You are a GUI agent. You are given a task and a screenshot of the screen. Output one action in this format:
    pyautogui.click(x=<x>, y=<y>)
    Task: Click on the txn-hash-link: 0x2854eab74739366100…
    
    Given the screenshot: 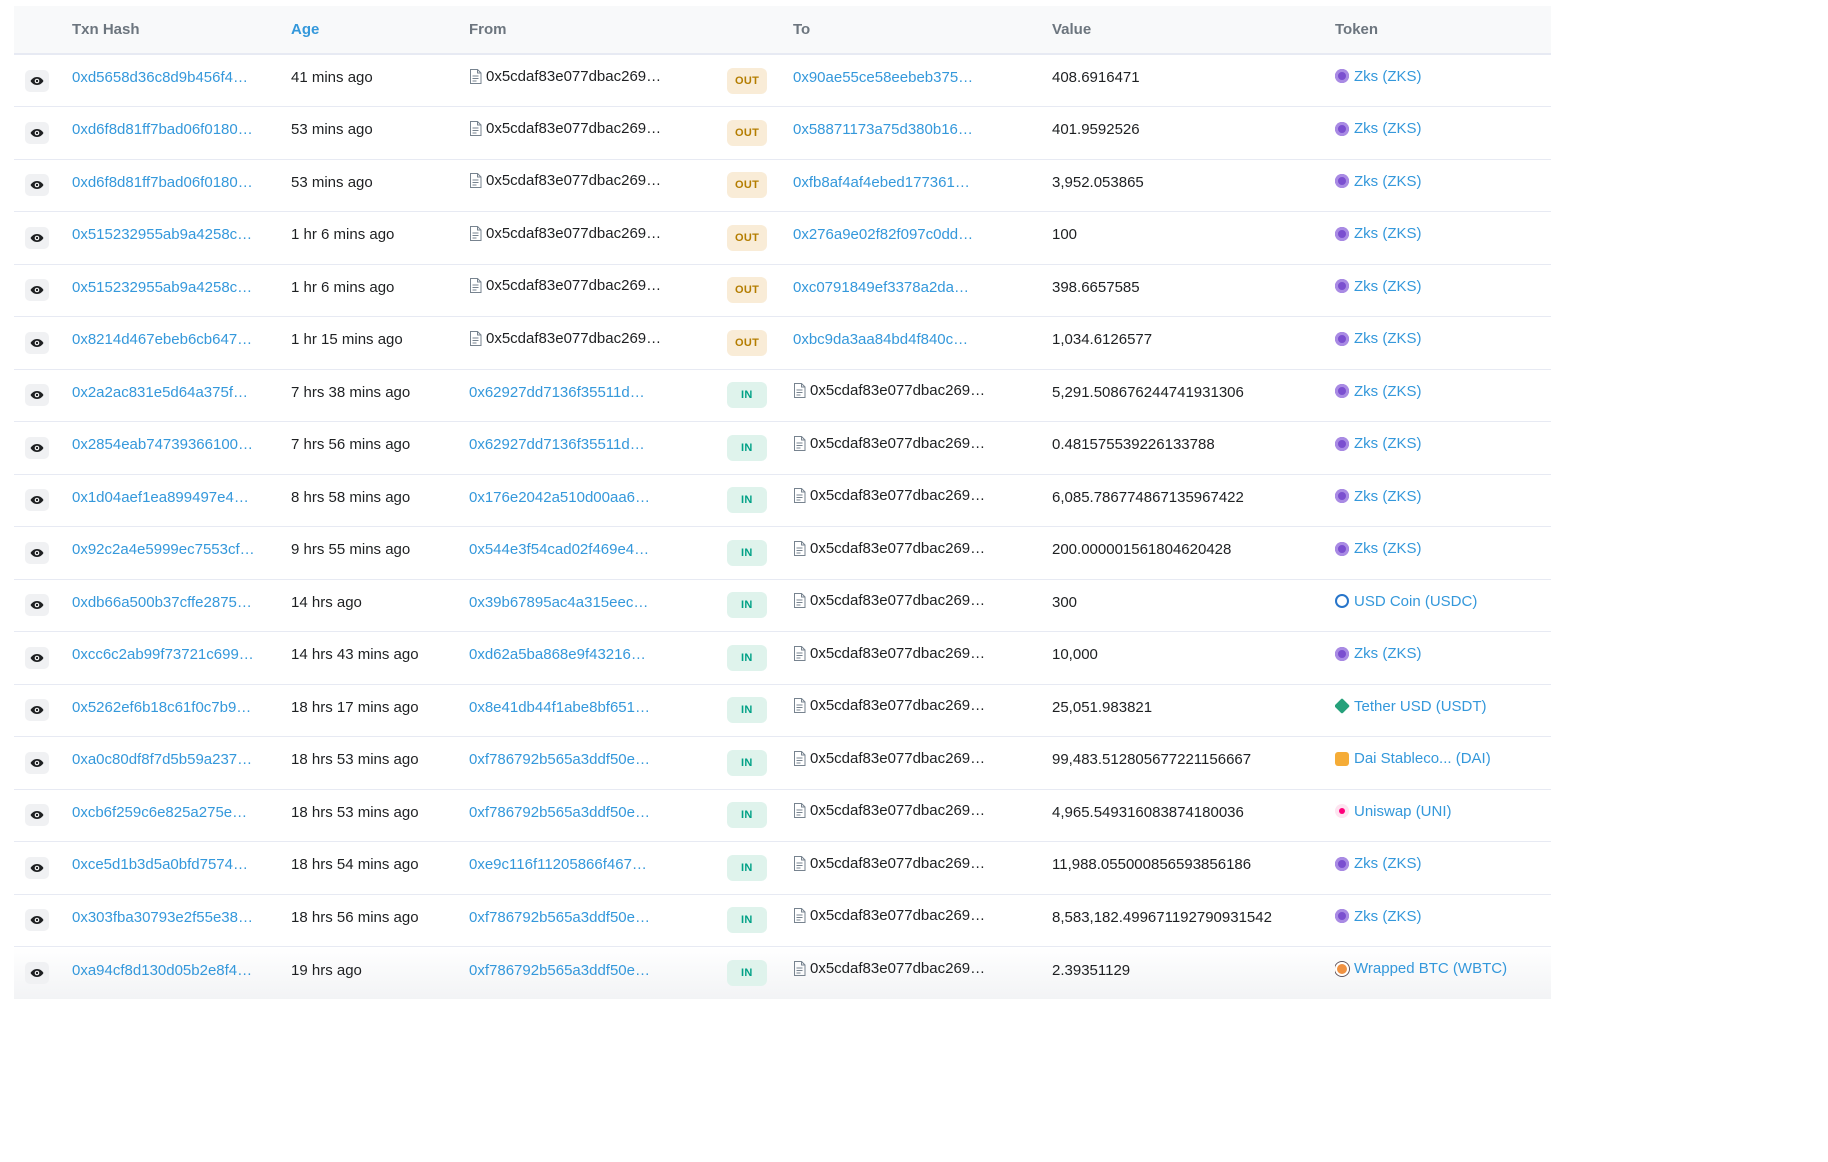 What is the action you would take?
    pyautogui.click(x=181, y=444)
    